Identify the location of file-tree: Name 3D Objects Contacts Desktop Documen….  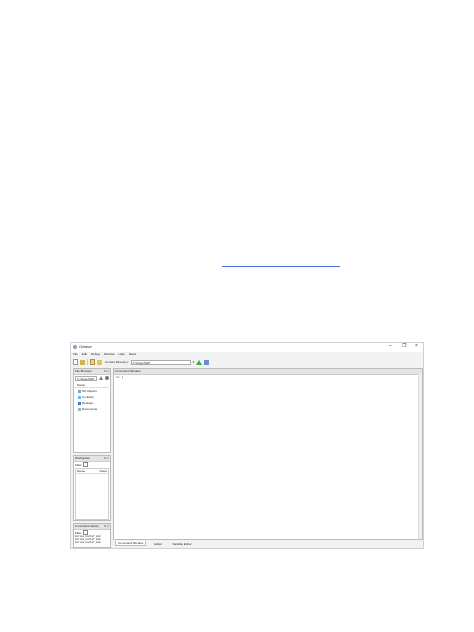
(92, 397).